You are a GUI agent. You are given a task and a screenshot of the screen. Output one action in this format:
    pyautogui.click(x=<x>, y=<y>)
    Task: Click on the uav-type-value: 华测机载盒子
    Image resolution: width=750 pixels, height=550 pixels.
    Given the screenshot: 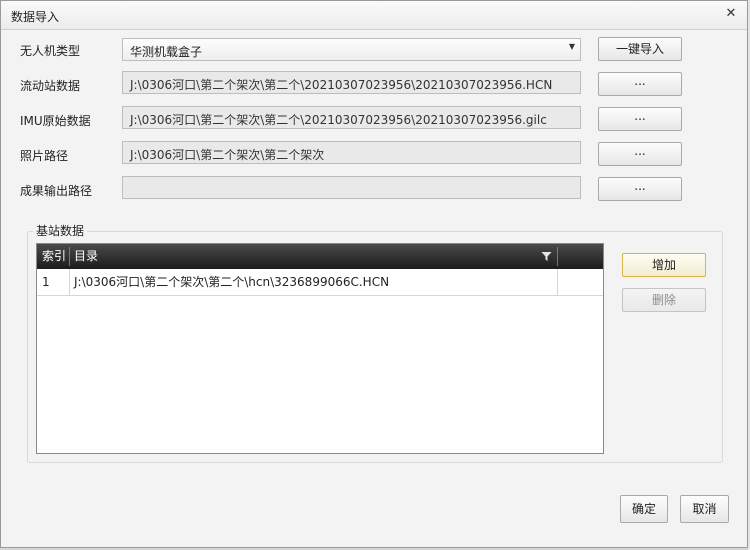 What is the action you would take?
    pyautogui.click(x=166, y=52)
    